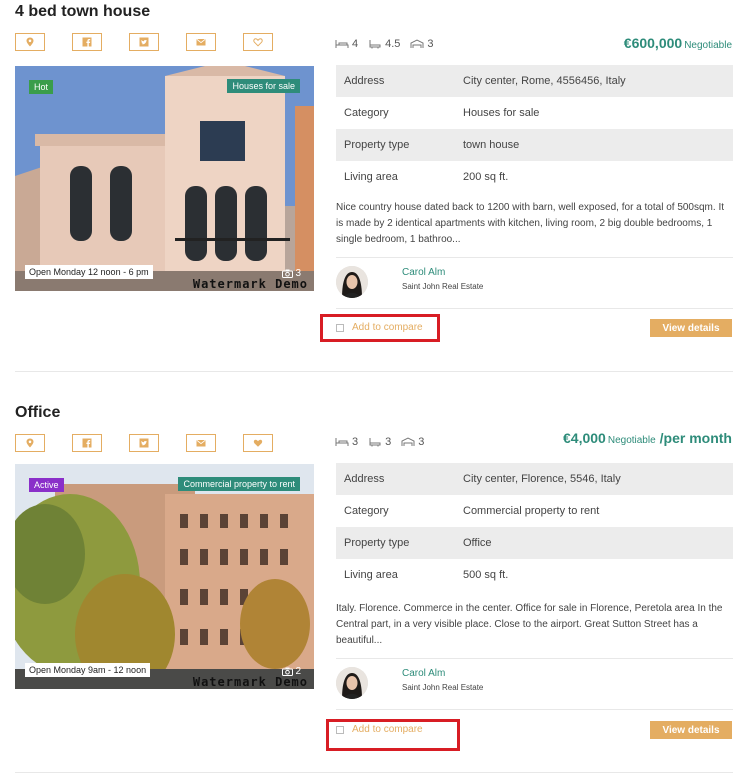 Image resolution: width=743 pixels, height=777 pixels. What do you see at coordinates (534, 543) in the screenshot?
I see `details-row: Property type Office` at bounding box center [534, 543].